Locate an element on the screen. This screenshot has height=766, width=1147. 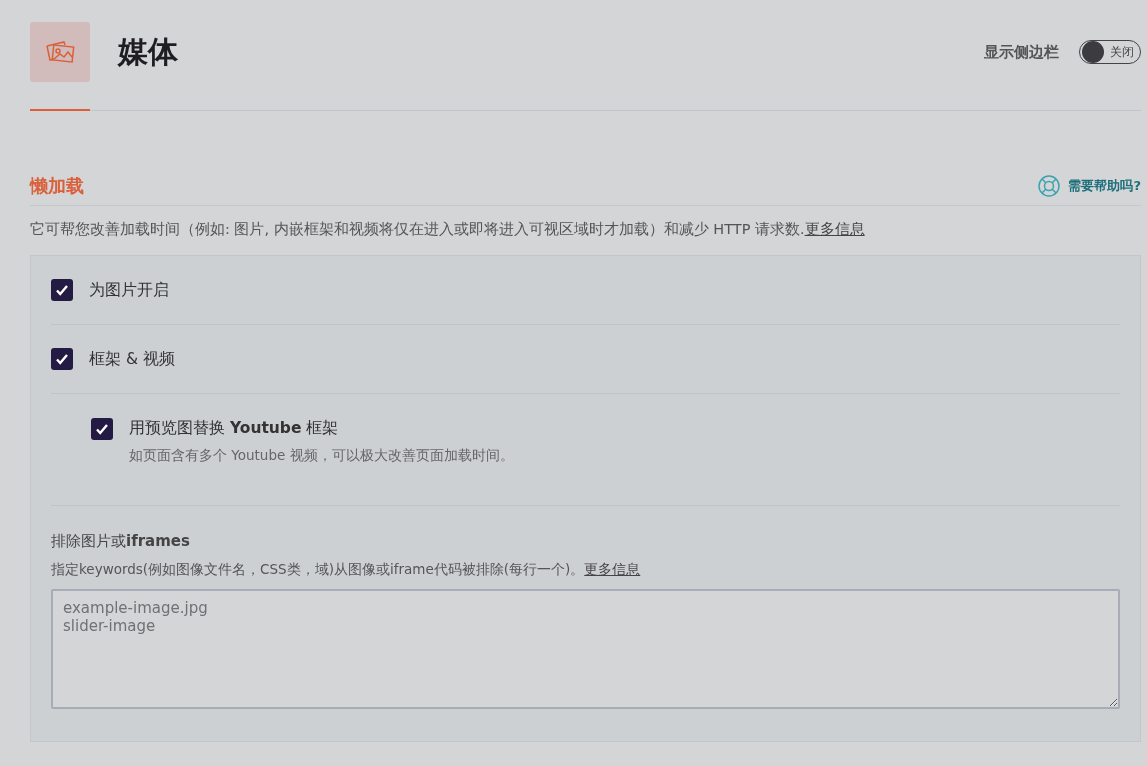
toggle-label: 显示侧边栏 is located at coordinates (1021, 52).